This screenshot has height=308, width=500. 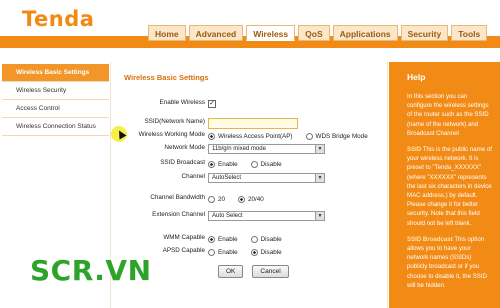 I want to click on ssid-broadcast-enable-option: Enable, so click(x=223, y=164).